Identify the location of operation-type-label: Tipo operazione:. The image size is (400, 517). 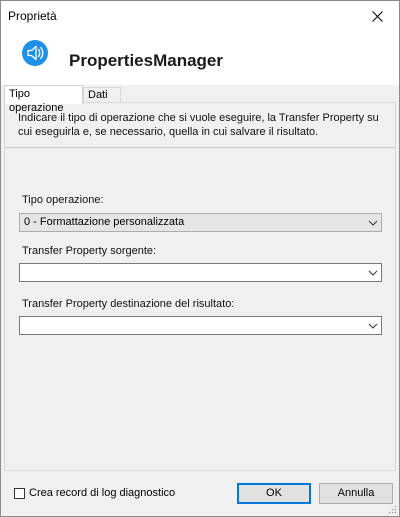
(63, 200).